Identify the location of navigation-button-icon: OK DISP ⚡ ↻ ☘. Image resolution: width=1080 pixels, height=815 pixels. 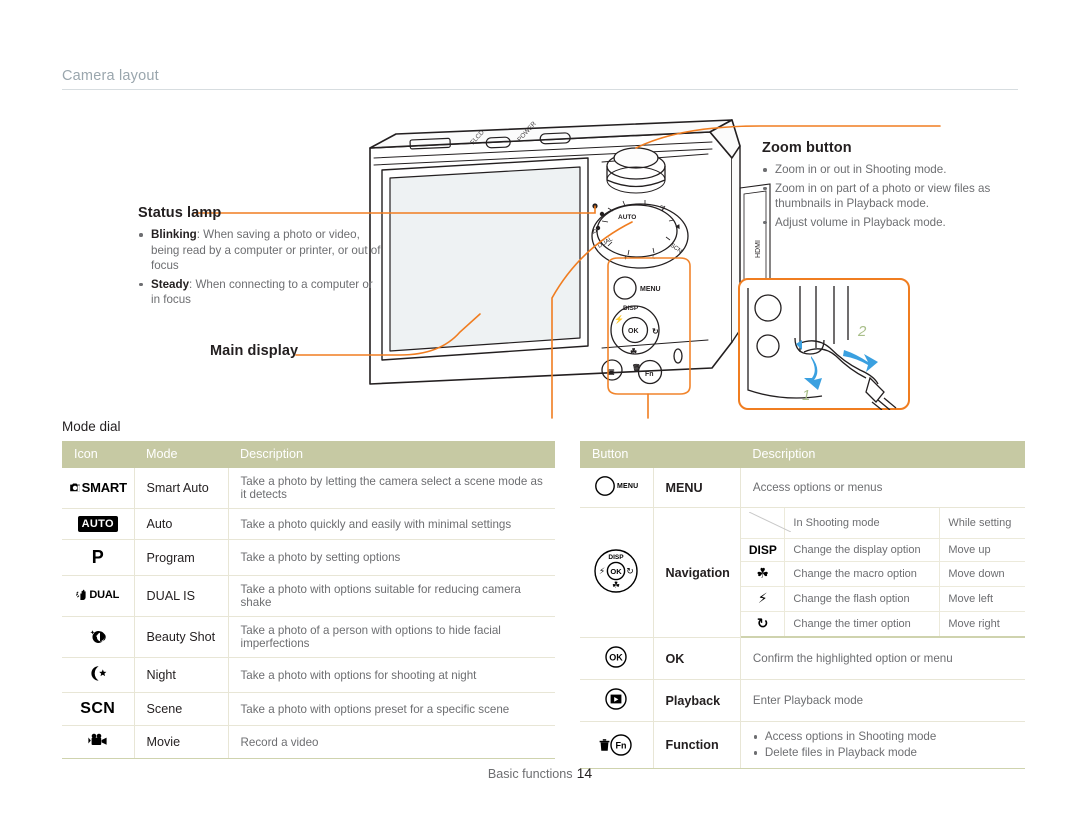
(617, 572).